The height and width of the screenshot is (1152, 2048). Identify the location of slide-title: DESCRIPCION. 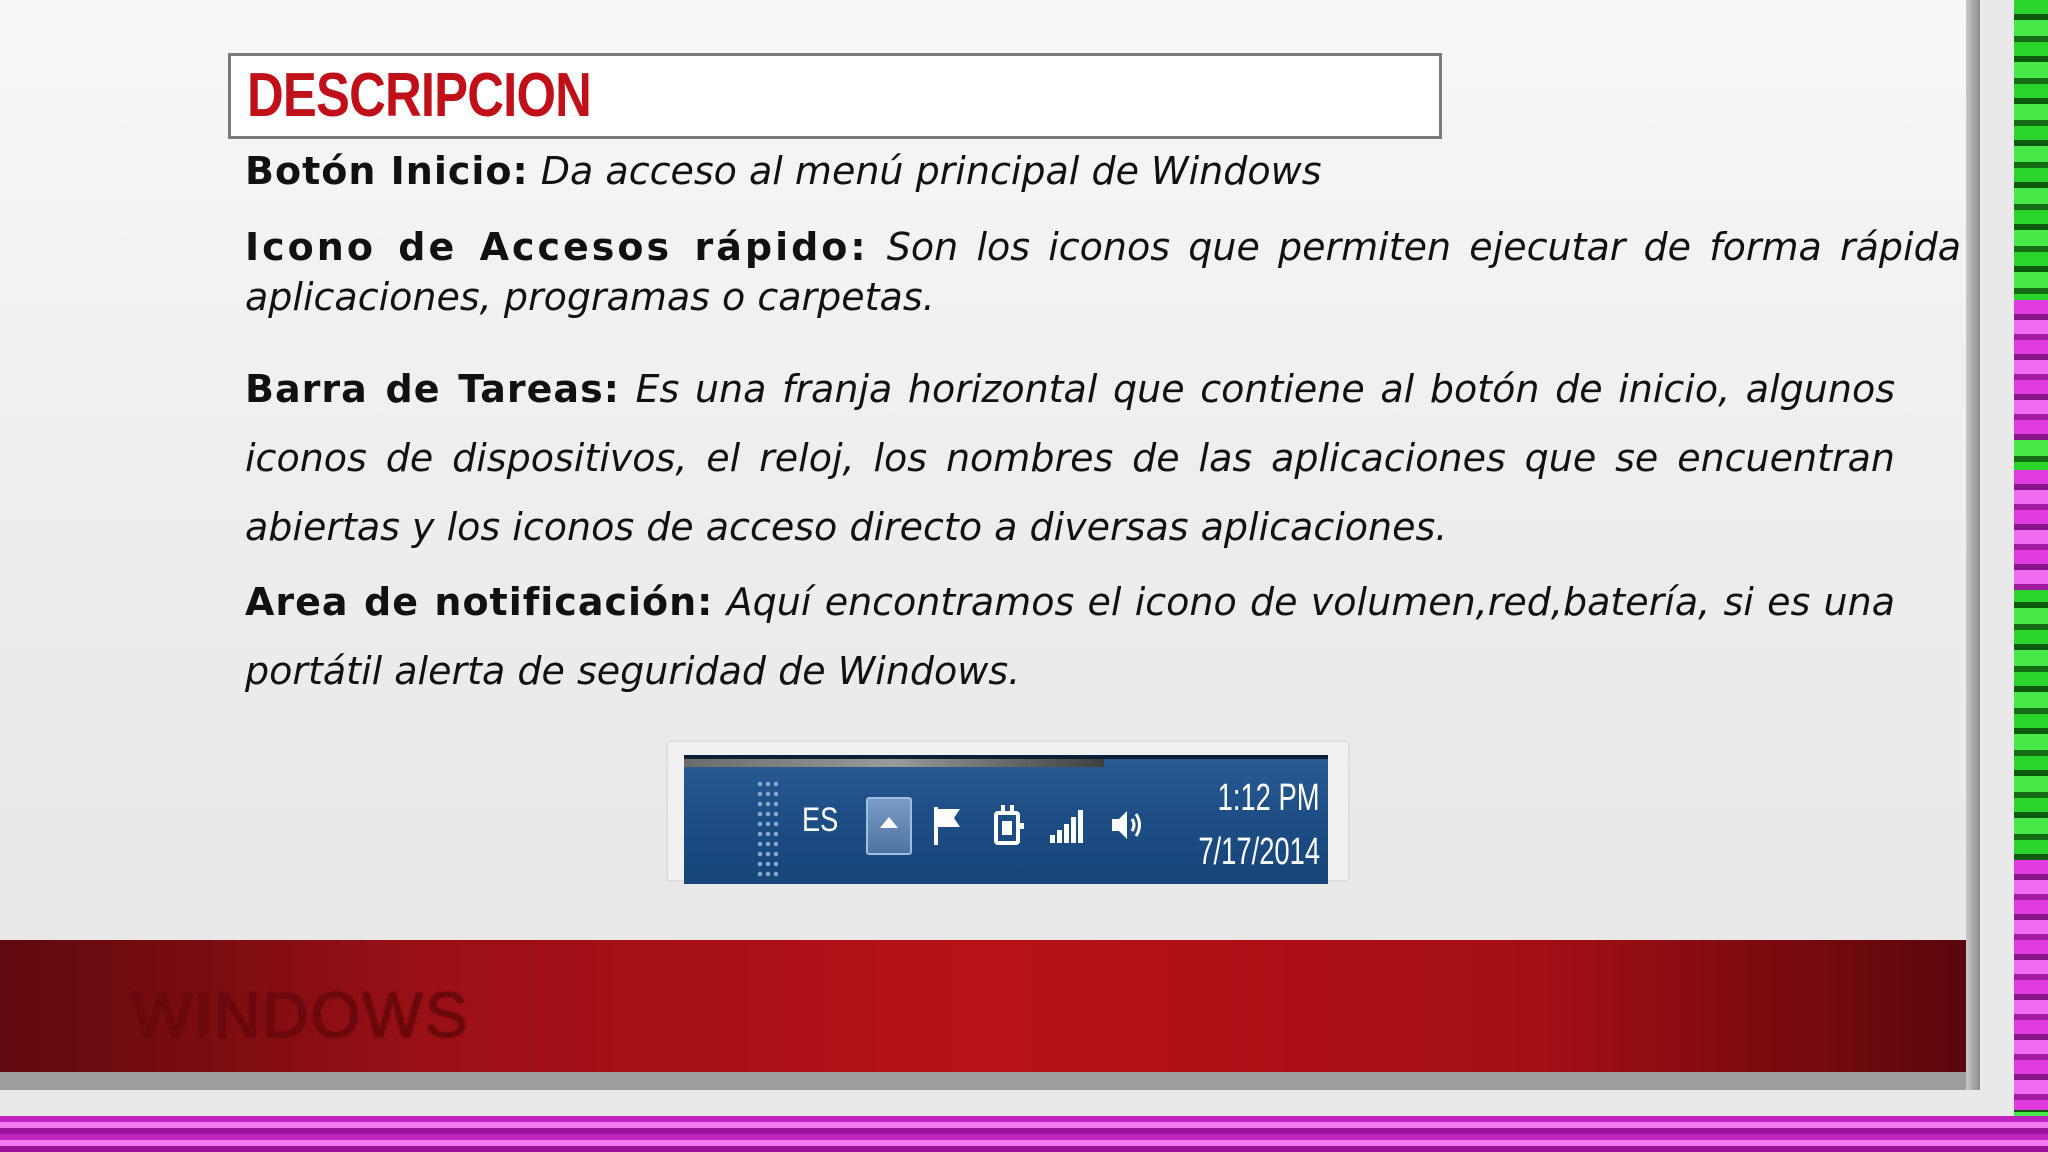
(419, 95).